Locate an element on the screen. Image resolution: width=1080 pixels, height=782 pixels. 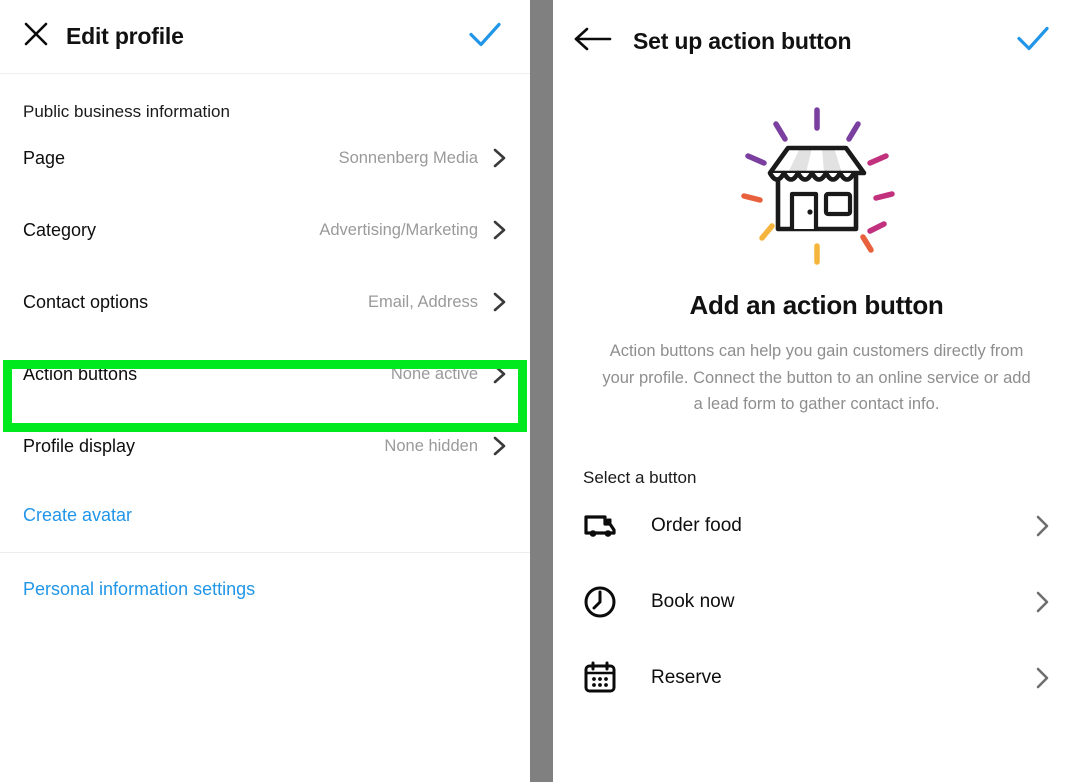
button-option-book-now: Book now is located at coordinates (816, 602).